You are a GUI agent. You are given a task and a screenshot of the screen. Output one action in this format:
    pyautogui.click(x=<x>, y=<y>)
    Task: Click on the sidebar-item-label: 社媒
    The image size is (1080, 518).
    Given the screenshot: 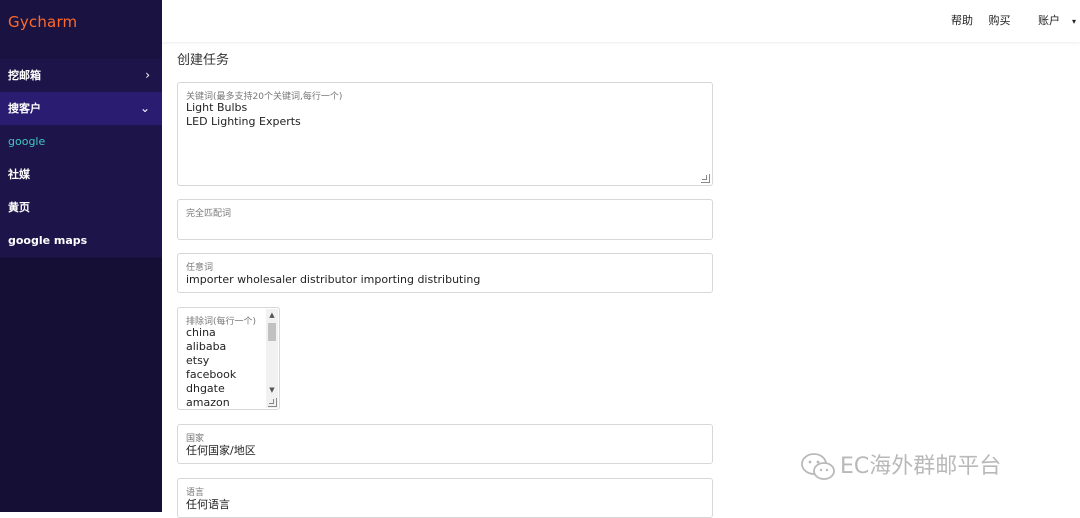 What is the action you would take?
    pyautogui.click(x=19, y=174)
    